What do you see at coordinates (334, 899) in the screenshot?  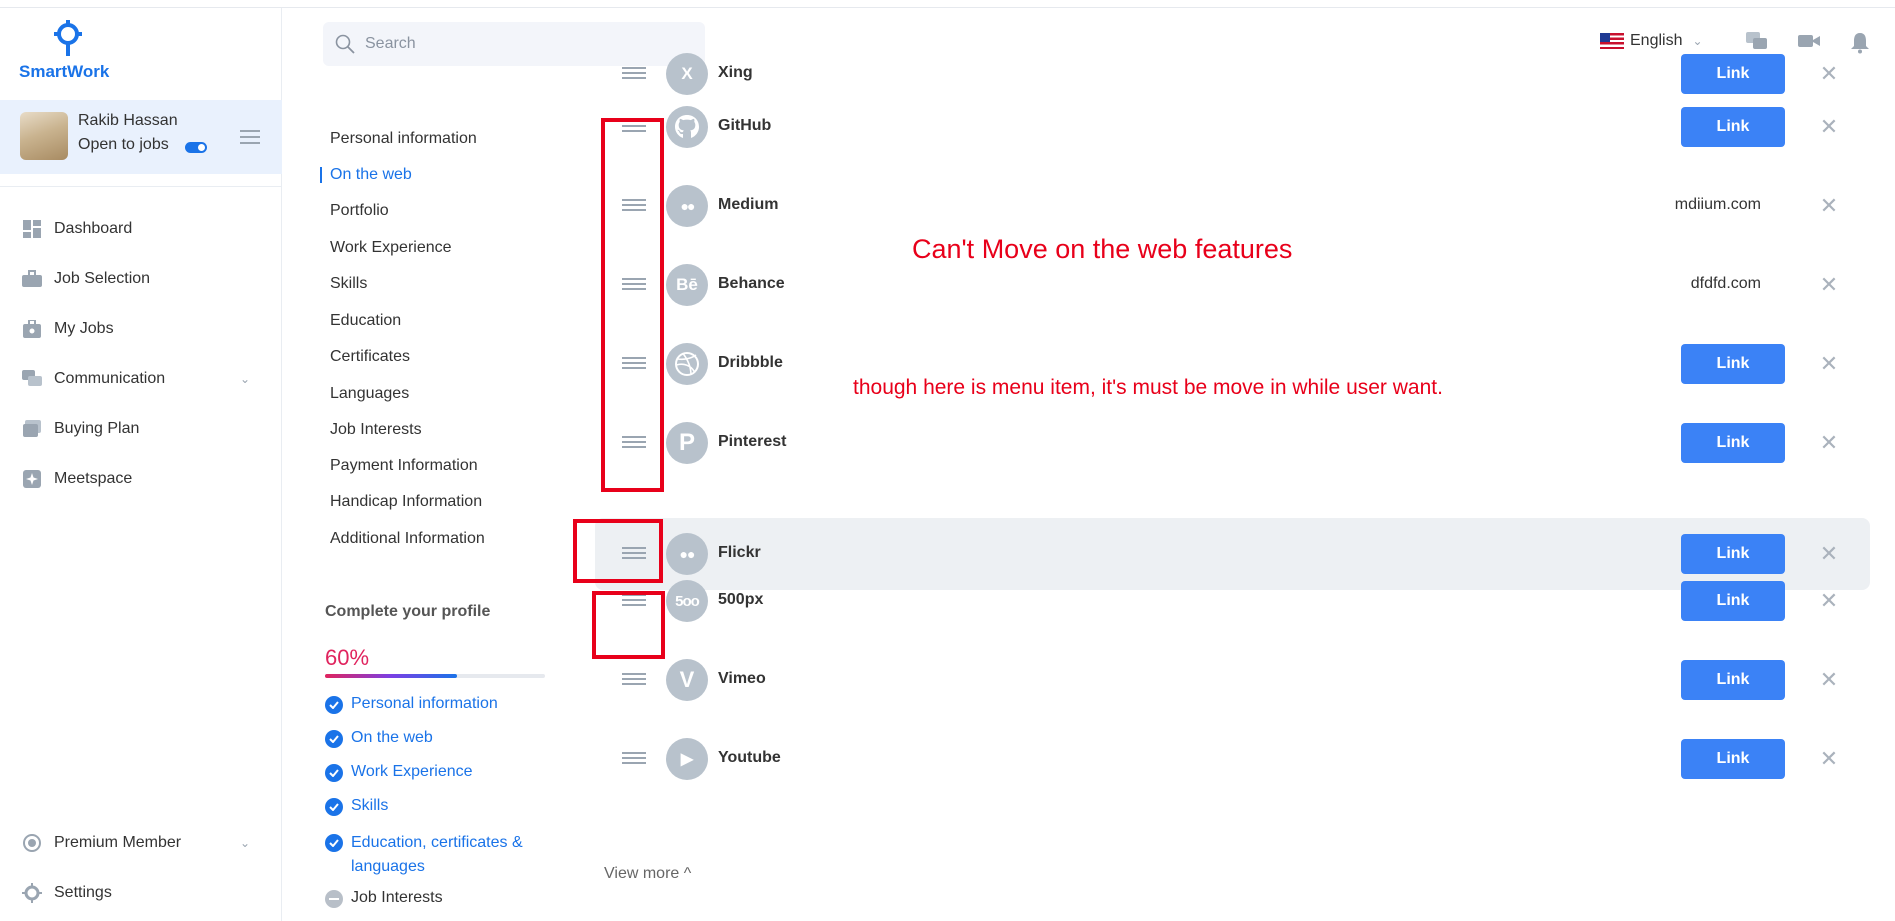 I see `minus-circle-icon` at bounding box center [334, 899].